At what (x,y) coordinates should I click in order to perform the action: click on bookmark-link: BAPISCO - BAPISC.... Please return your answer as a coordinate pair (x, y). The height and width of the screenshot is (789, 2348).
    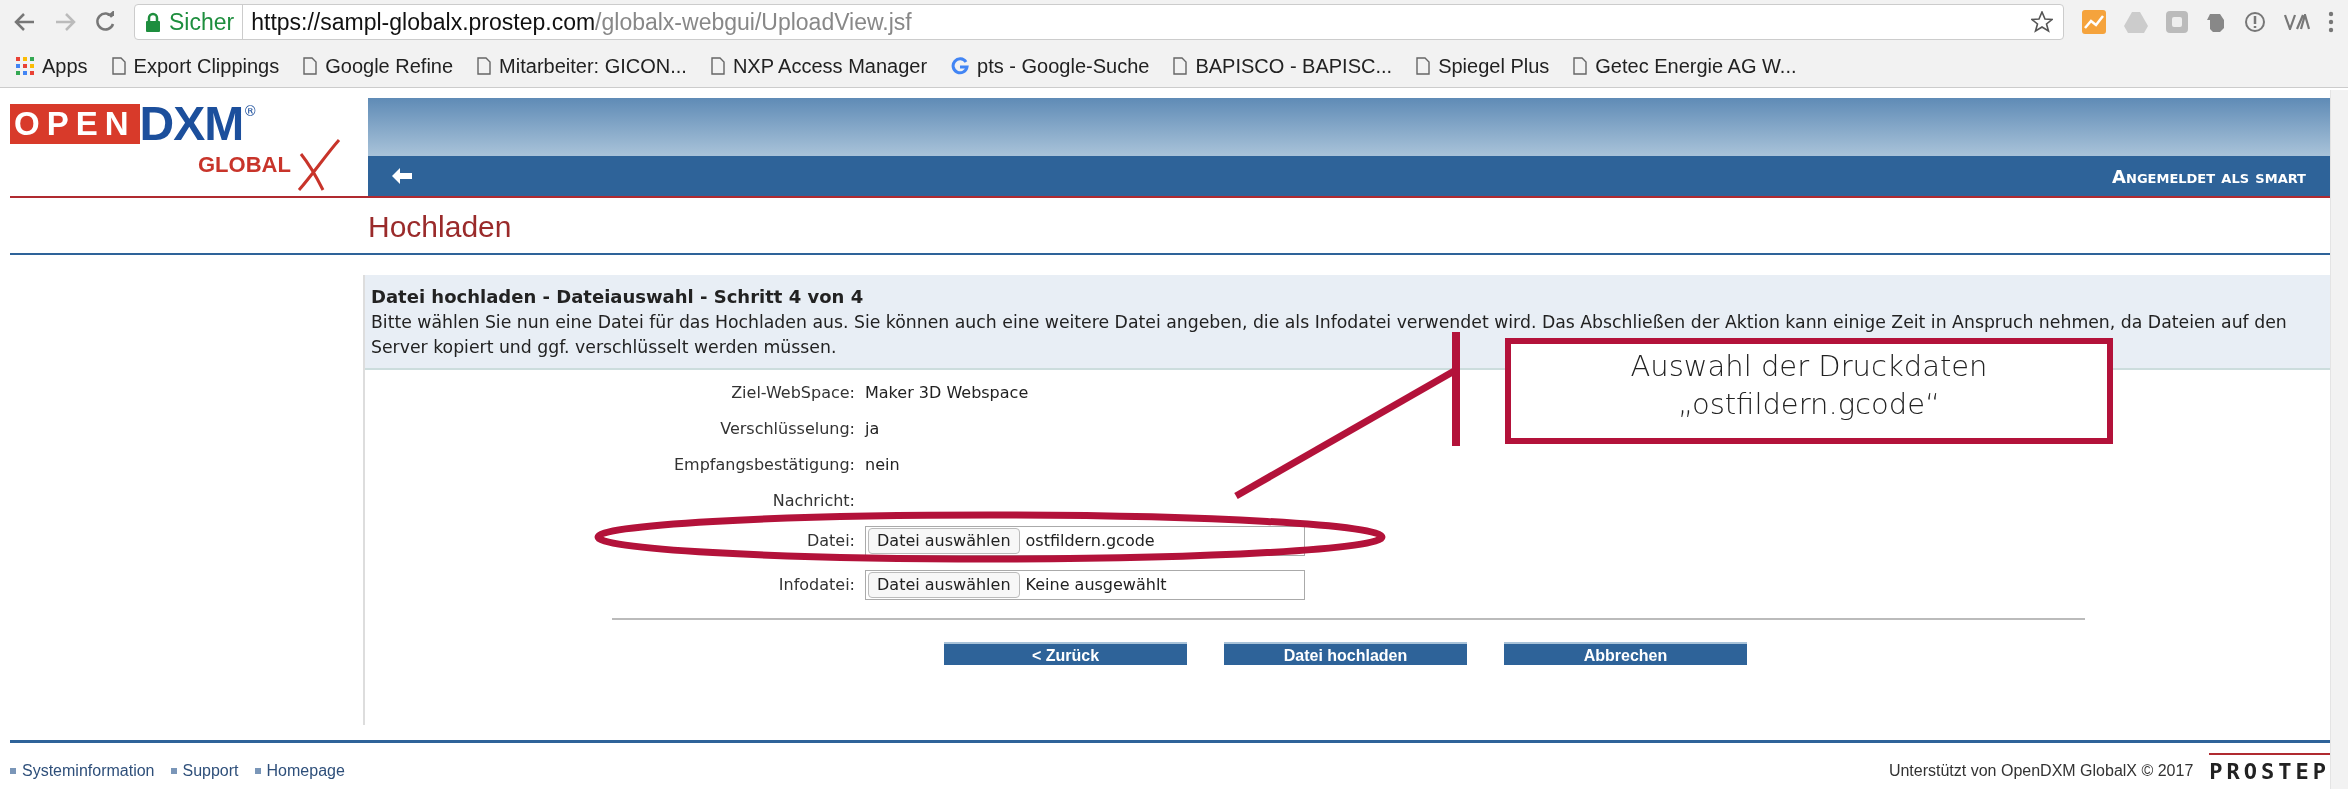
    Looking at the image, I should click on (1294, 65).